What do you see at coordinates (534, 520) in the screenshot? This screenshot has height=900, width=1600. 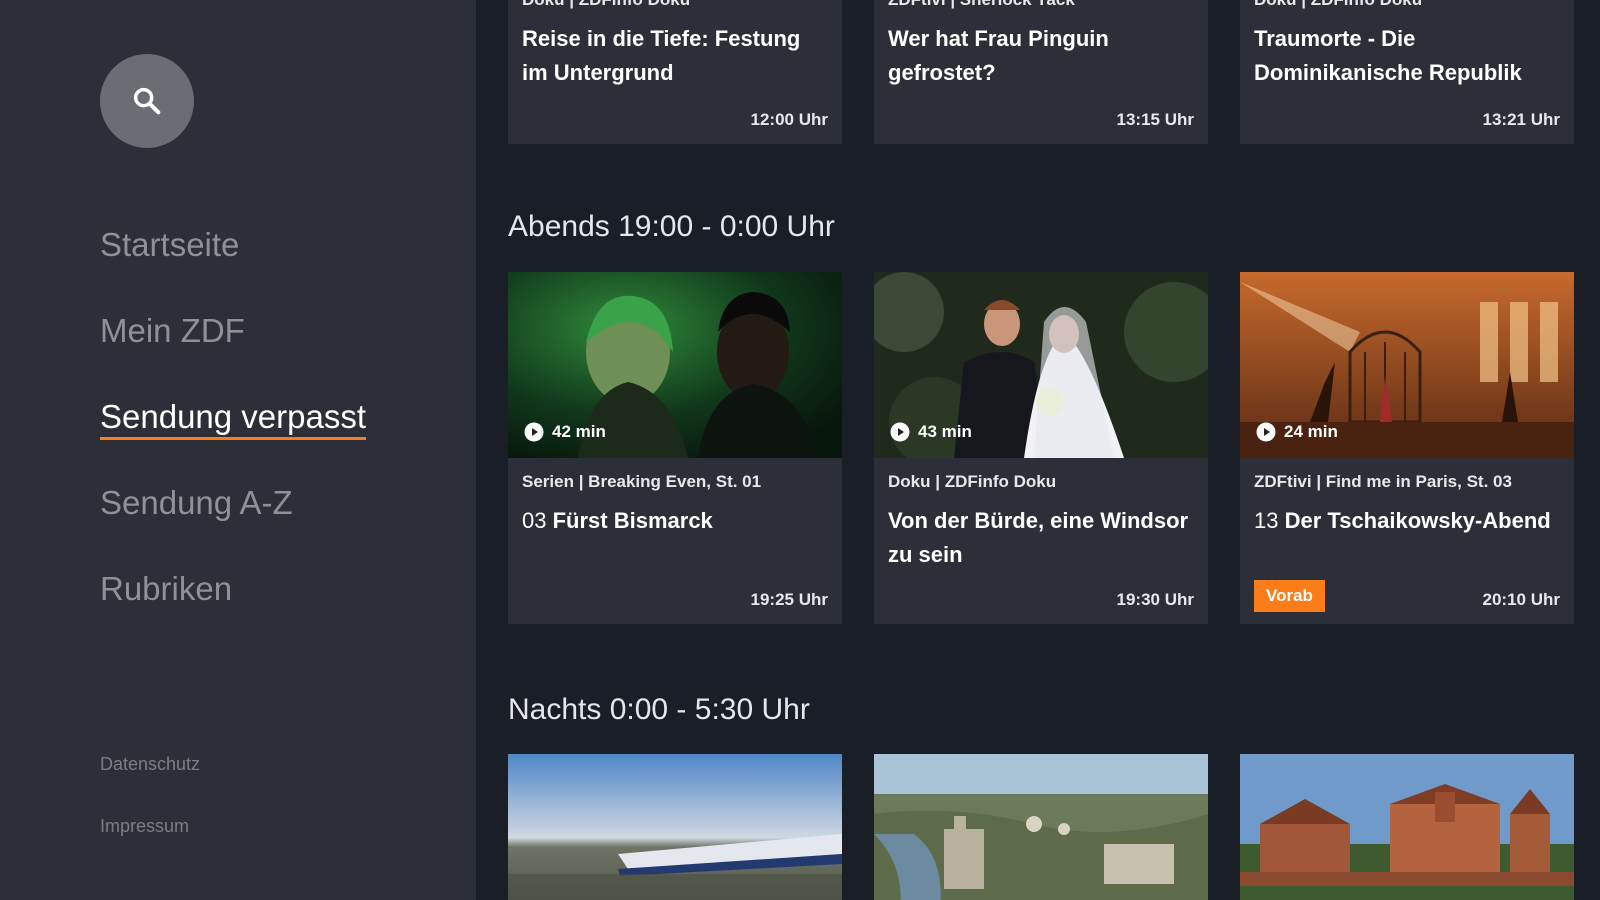 I see `episode-number: 03` at bounding box center [534, 520].